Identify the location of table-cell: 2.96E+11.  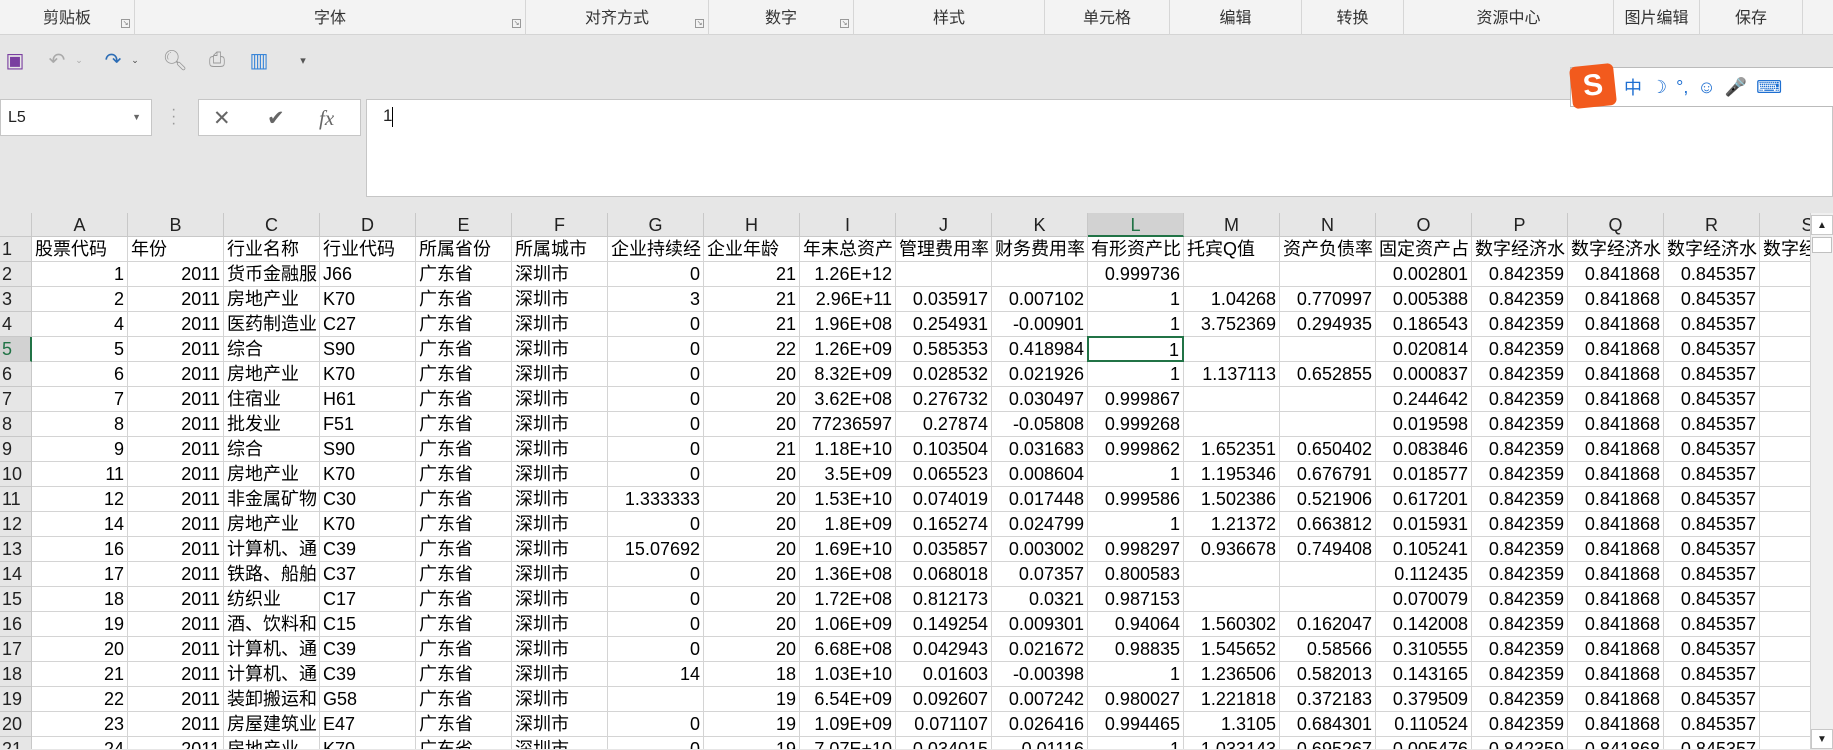
(848, 299).